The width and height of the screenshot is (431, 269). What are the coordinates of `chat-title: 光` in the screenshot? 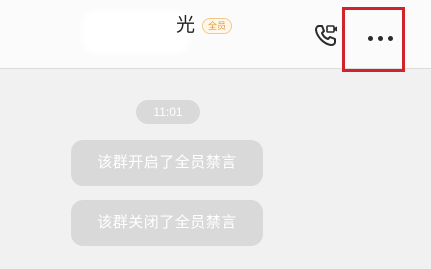 It's located at (186, 25).